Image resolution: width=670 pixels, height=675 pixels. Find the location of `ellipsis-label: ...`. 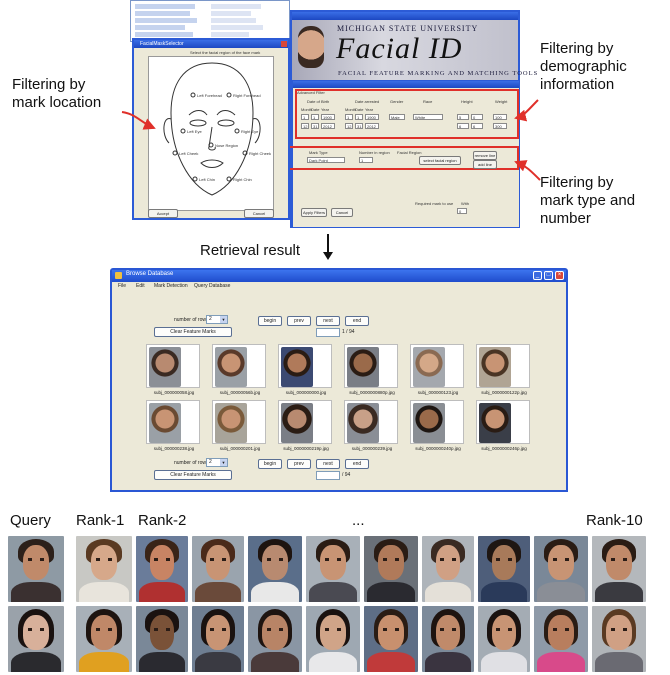

ellipsis-label: ... is located at coordinates (358, 520).